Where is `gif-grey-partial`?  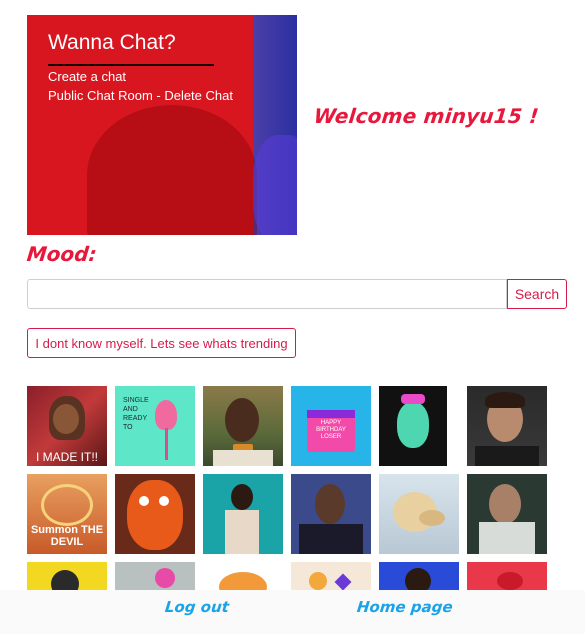
gif-grey-partial is located at coordinates (155, 576).